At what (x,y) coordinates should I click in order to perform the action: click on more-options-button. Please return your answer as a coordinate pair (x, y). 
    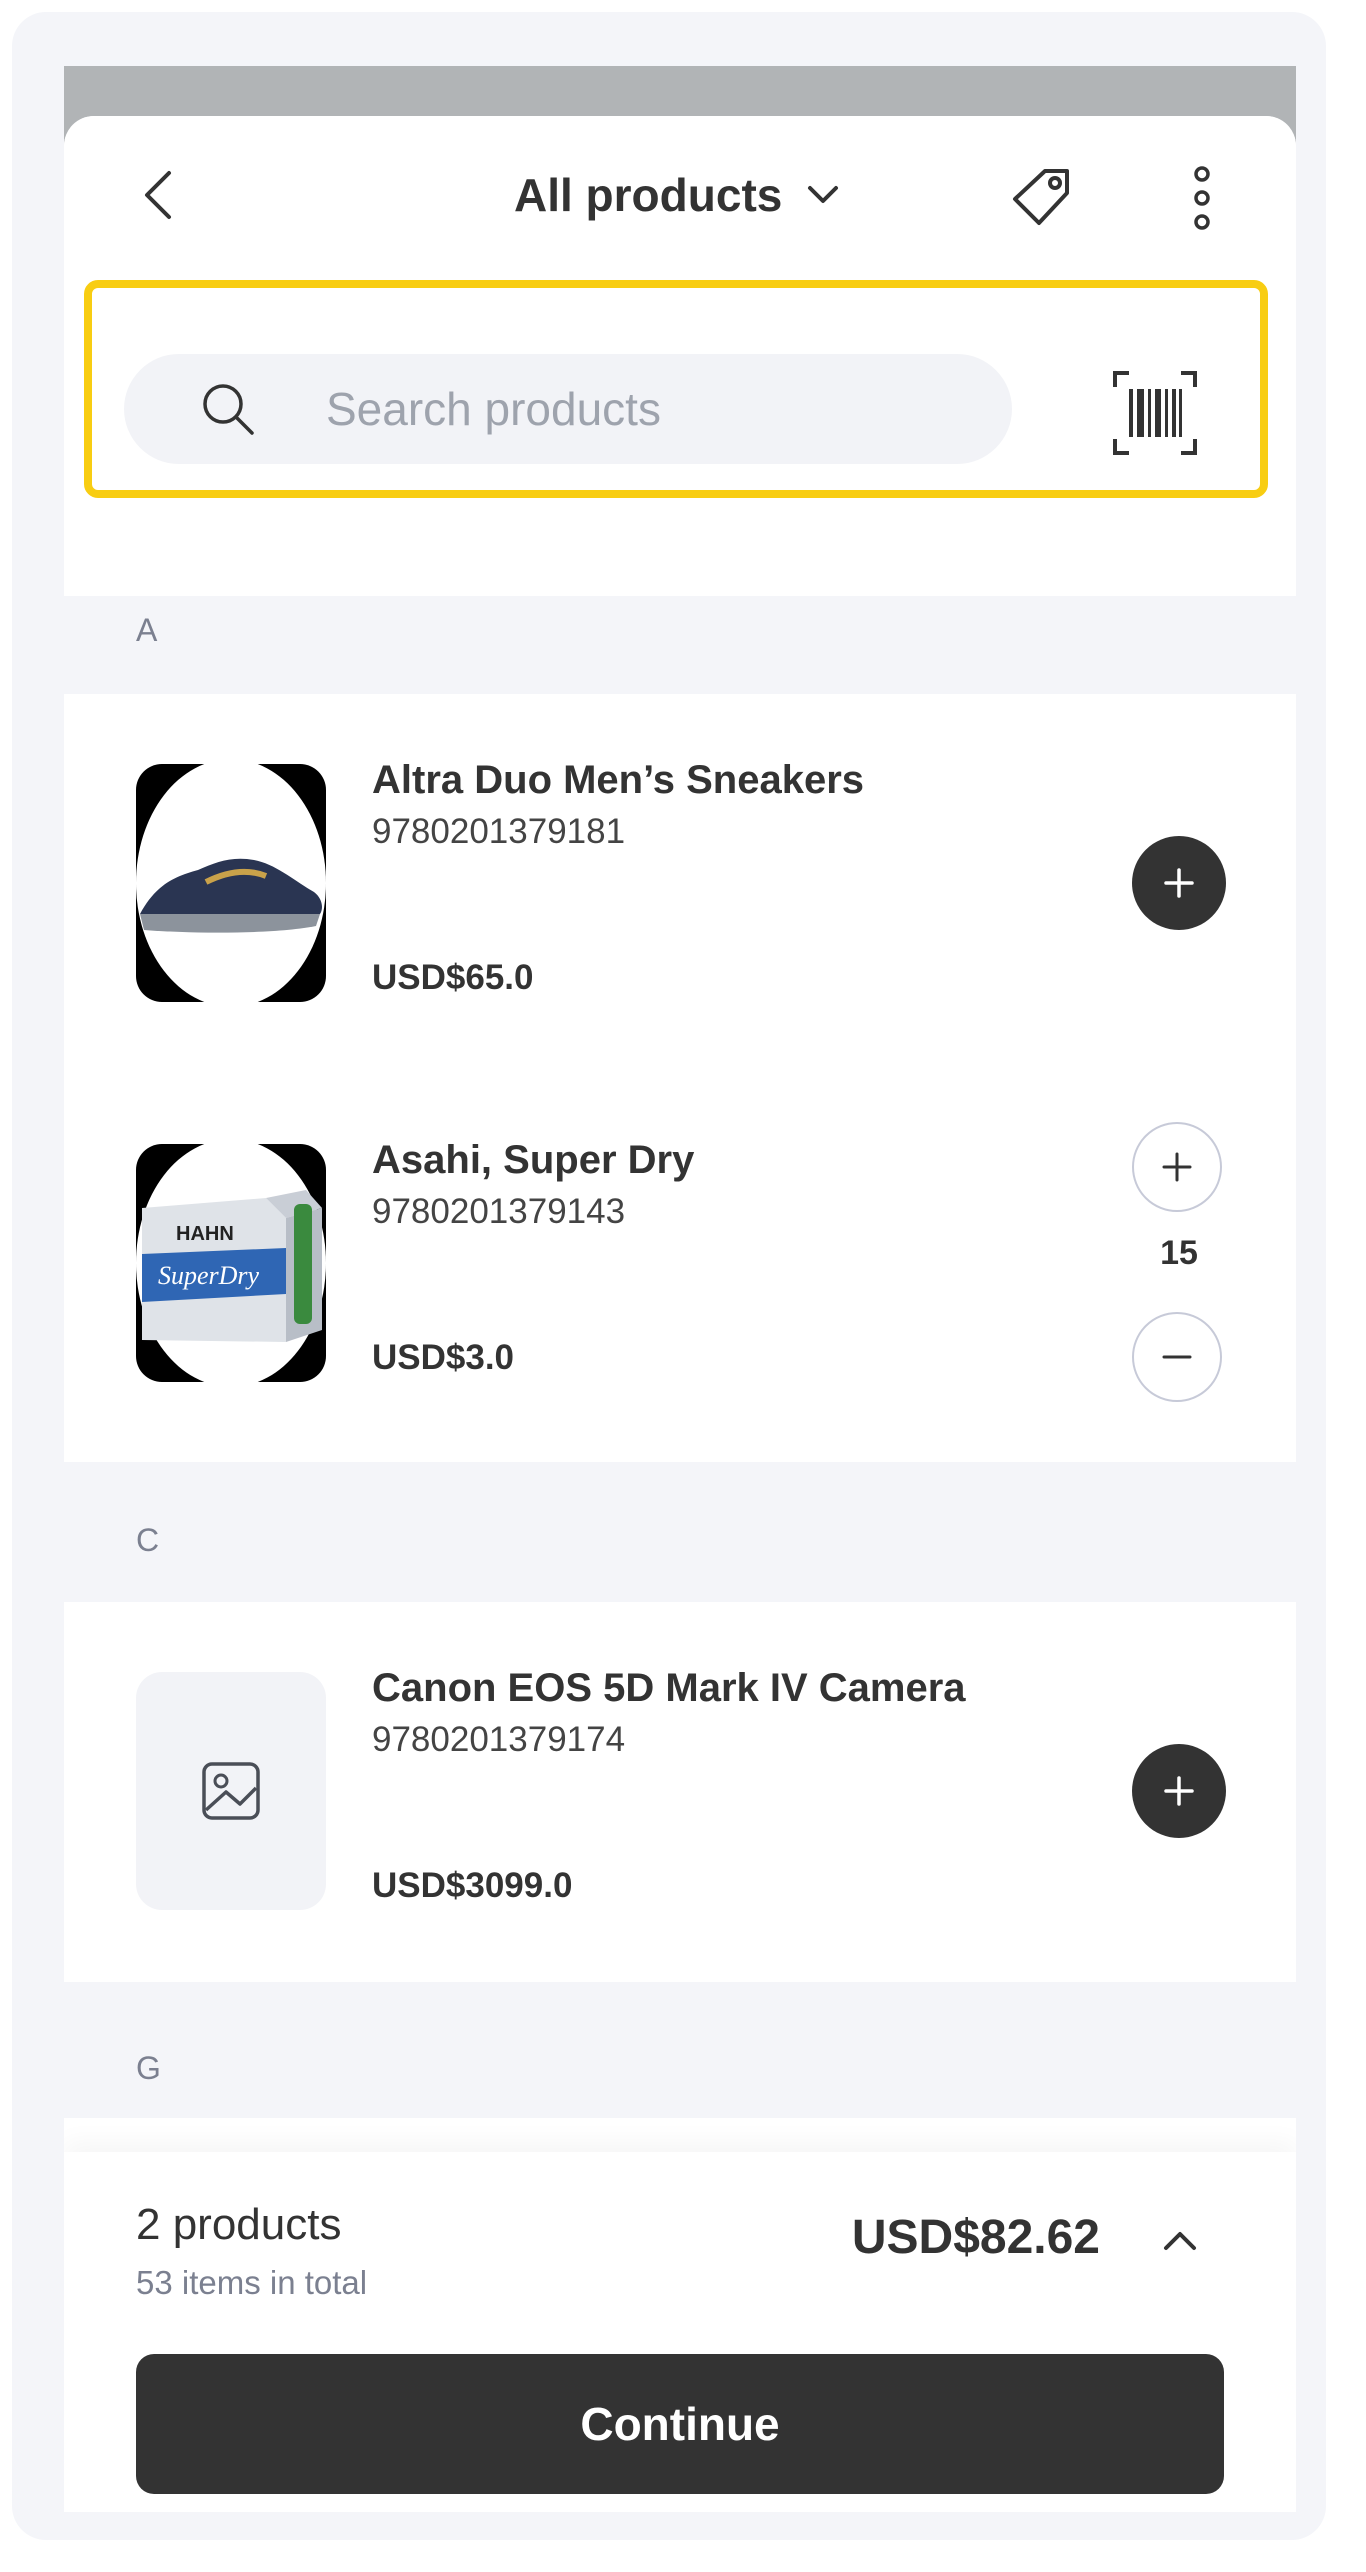
    Looking at the image, I should click on (1202, 198).